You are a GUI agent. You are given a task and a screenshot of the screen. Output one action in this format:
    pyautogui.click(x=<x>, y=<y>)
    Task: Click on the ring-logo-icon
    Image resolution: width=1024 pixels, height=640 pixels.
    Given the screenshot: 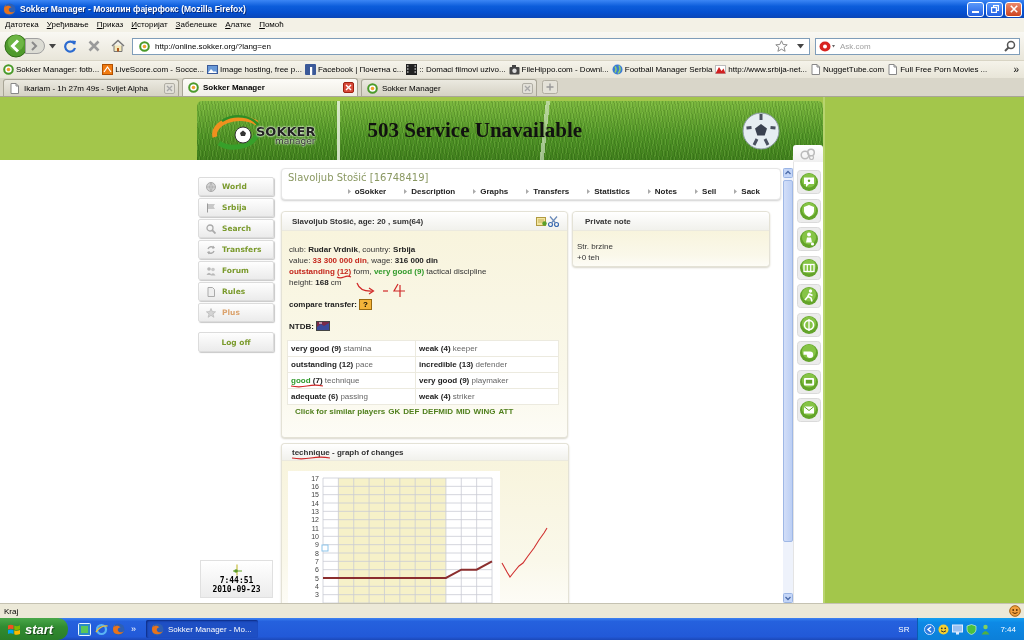 What is the action you would take?
    pyautogui.click(x=144, y=46)
    